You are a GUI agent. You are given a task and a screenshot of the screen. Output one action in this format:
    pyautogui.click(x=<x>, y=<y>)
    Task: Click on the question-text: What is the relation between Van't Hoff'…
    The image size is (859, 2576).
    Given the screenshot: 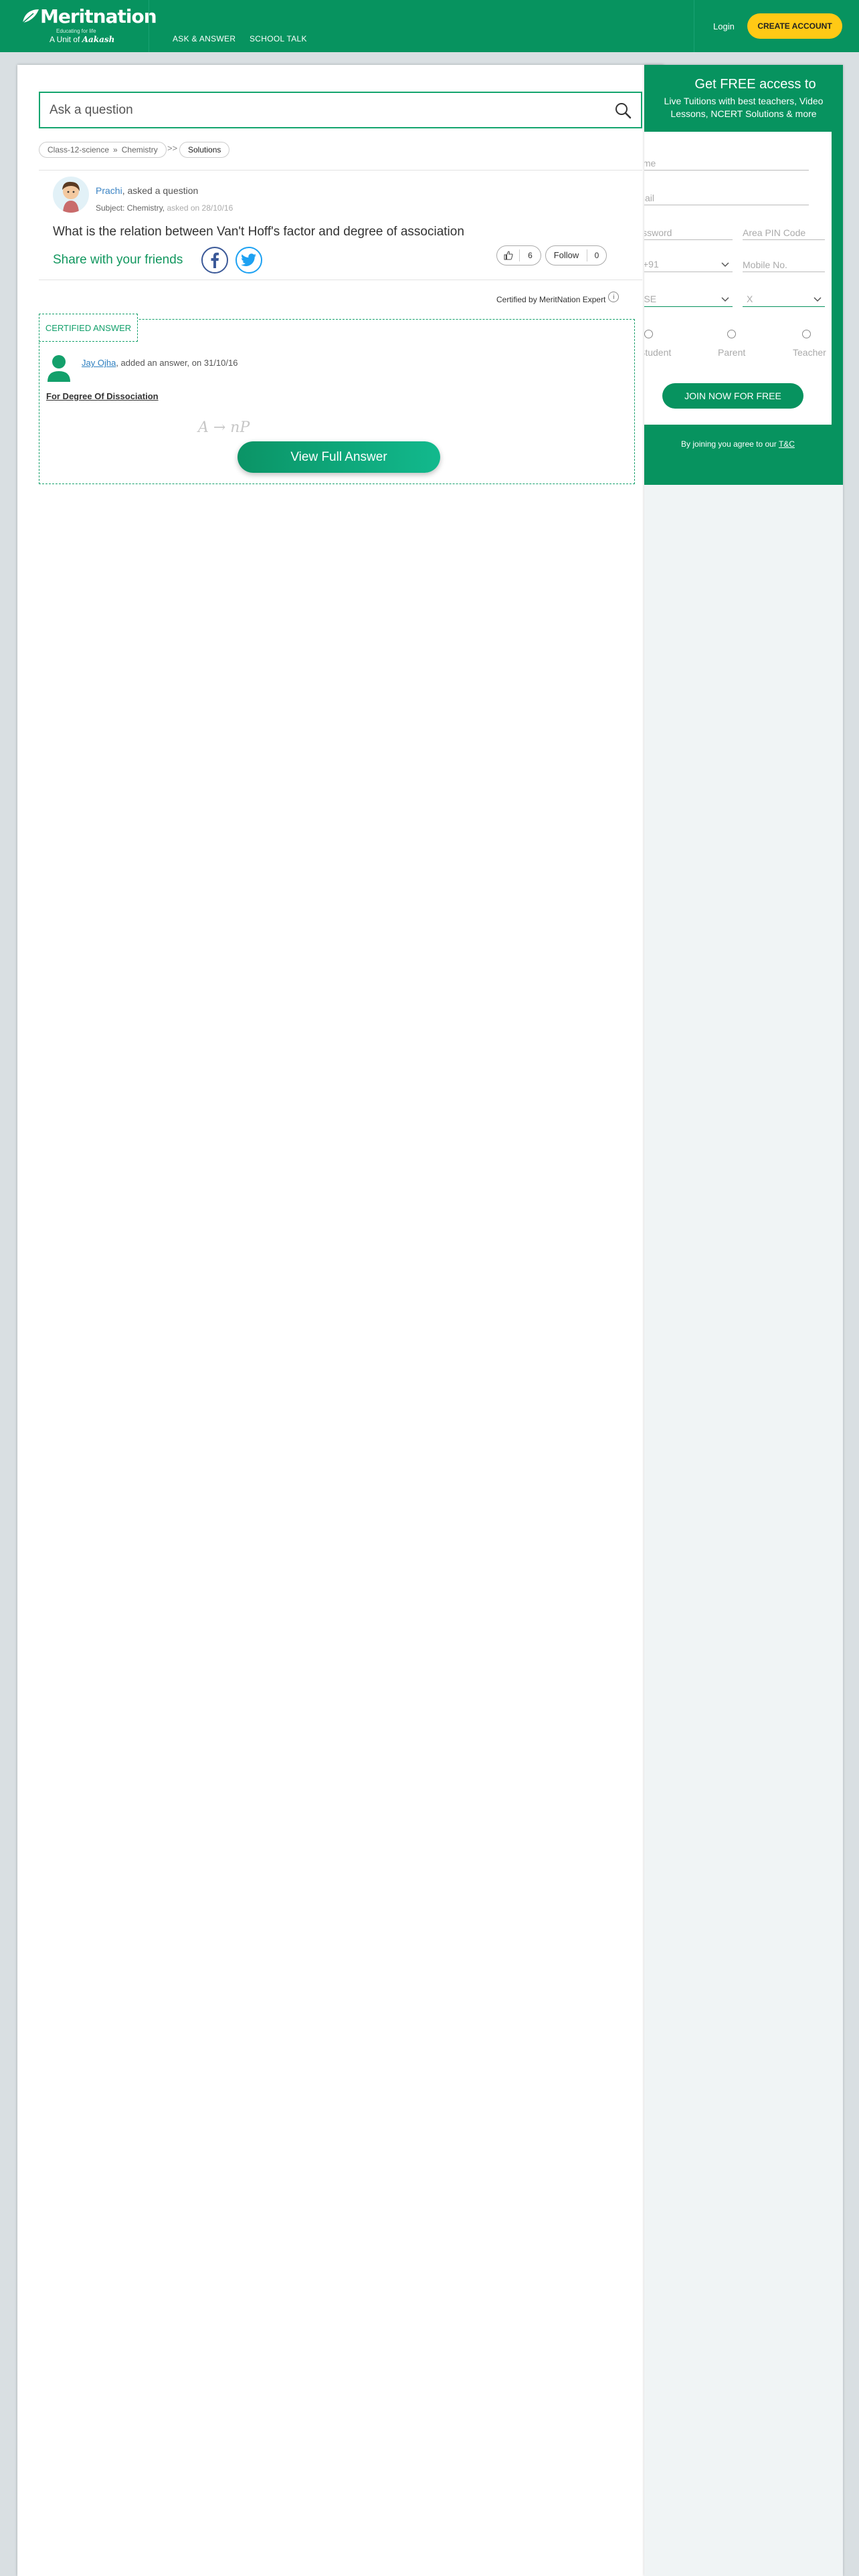 What is the action you would take?
    pyautogui.click(x=258, y=232)
    